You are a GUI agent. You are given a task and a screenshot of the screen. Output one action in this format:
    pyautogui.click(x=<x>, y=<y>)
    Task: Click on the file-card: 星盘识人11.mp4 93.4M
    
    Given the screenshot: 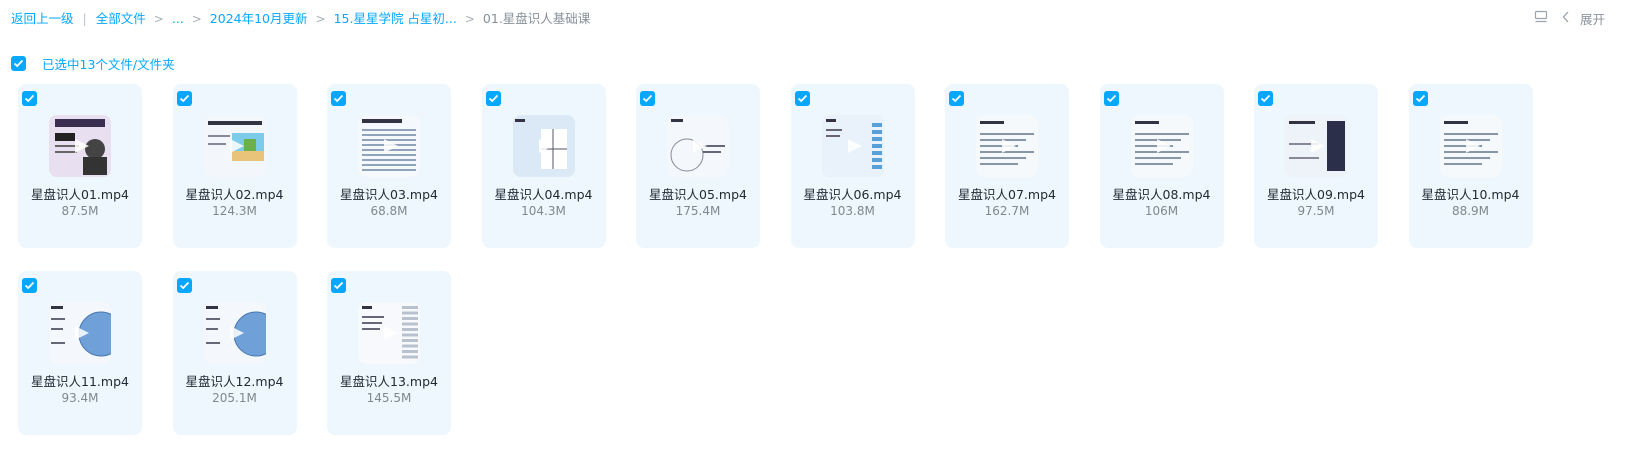 What is the action you would take?
    pyautogui.click(x=80, y=353)
    